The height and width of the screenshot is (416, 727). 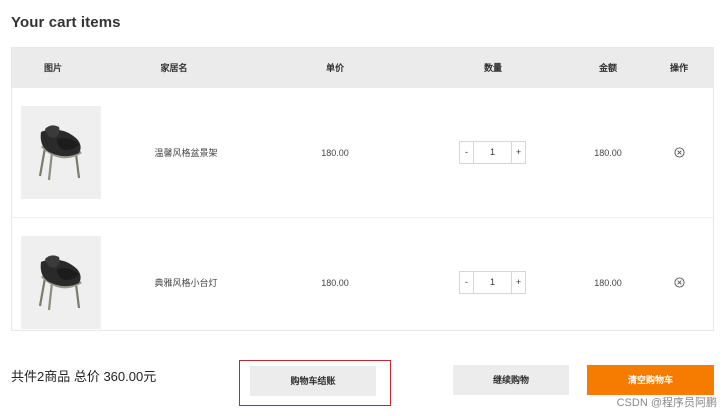 I want to click on product-name: 典雅风格小台灯, so click(x=185, y=283).